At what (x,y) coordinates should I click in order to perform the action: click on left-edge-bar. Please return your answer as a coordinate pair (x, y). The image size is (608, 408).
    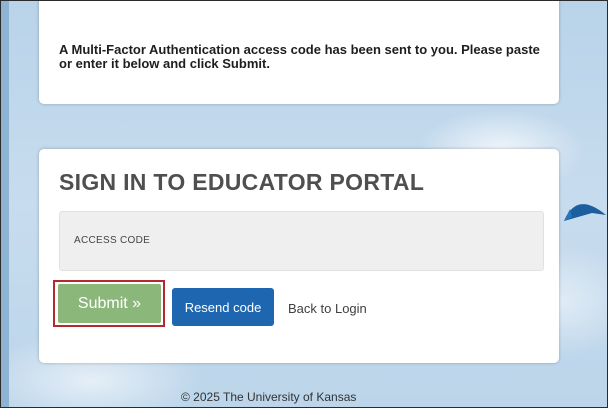
    Looking at the image, I should click on (5, 204).